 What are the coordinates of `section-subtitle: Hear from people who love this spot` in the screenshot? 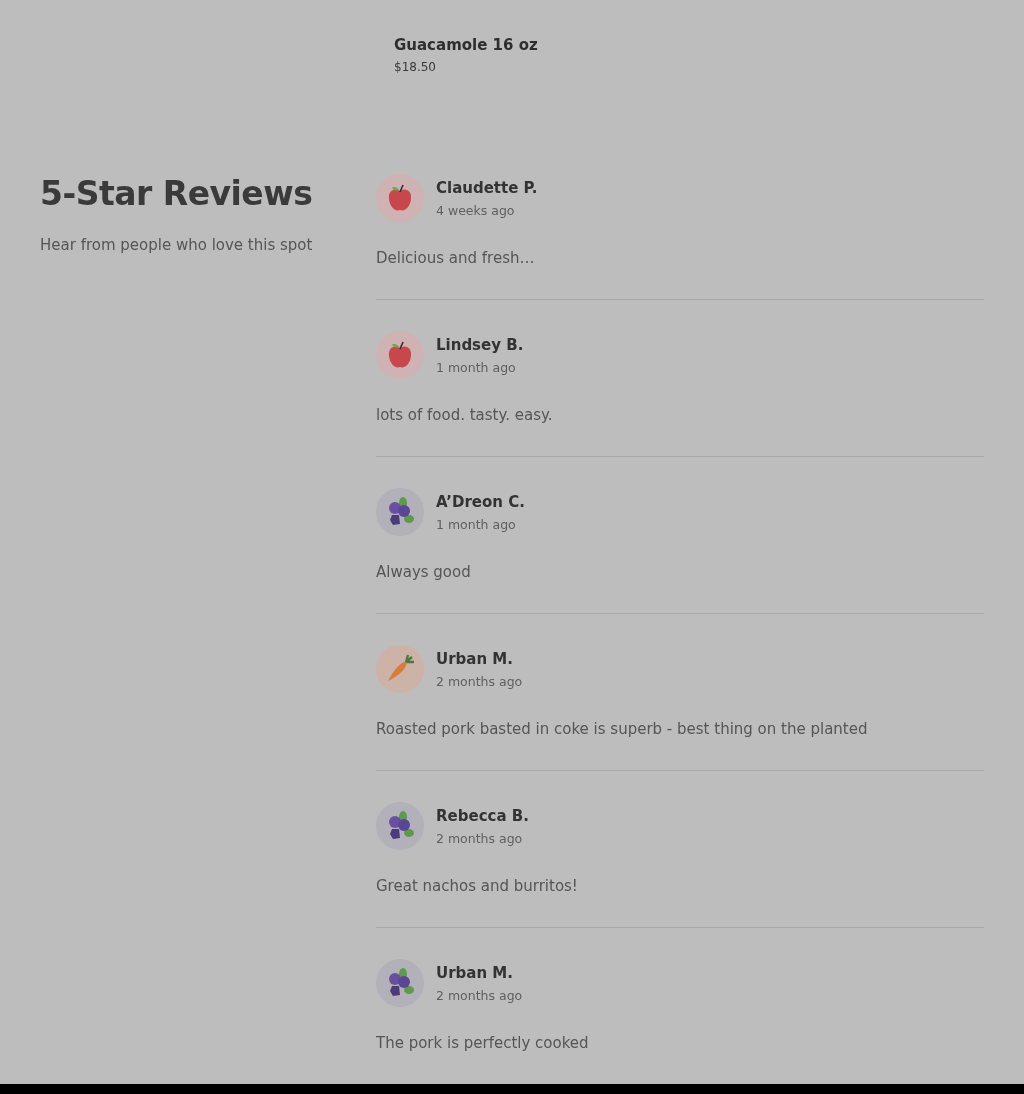 It's located at (177, 245).